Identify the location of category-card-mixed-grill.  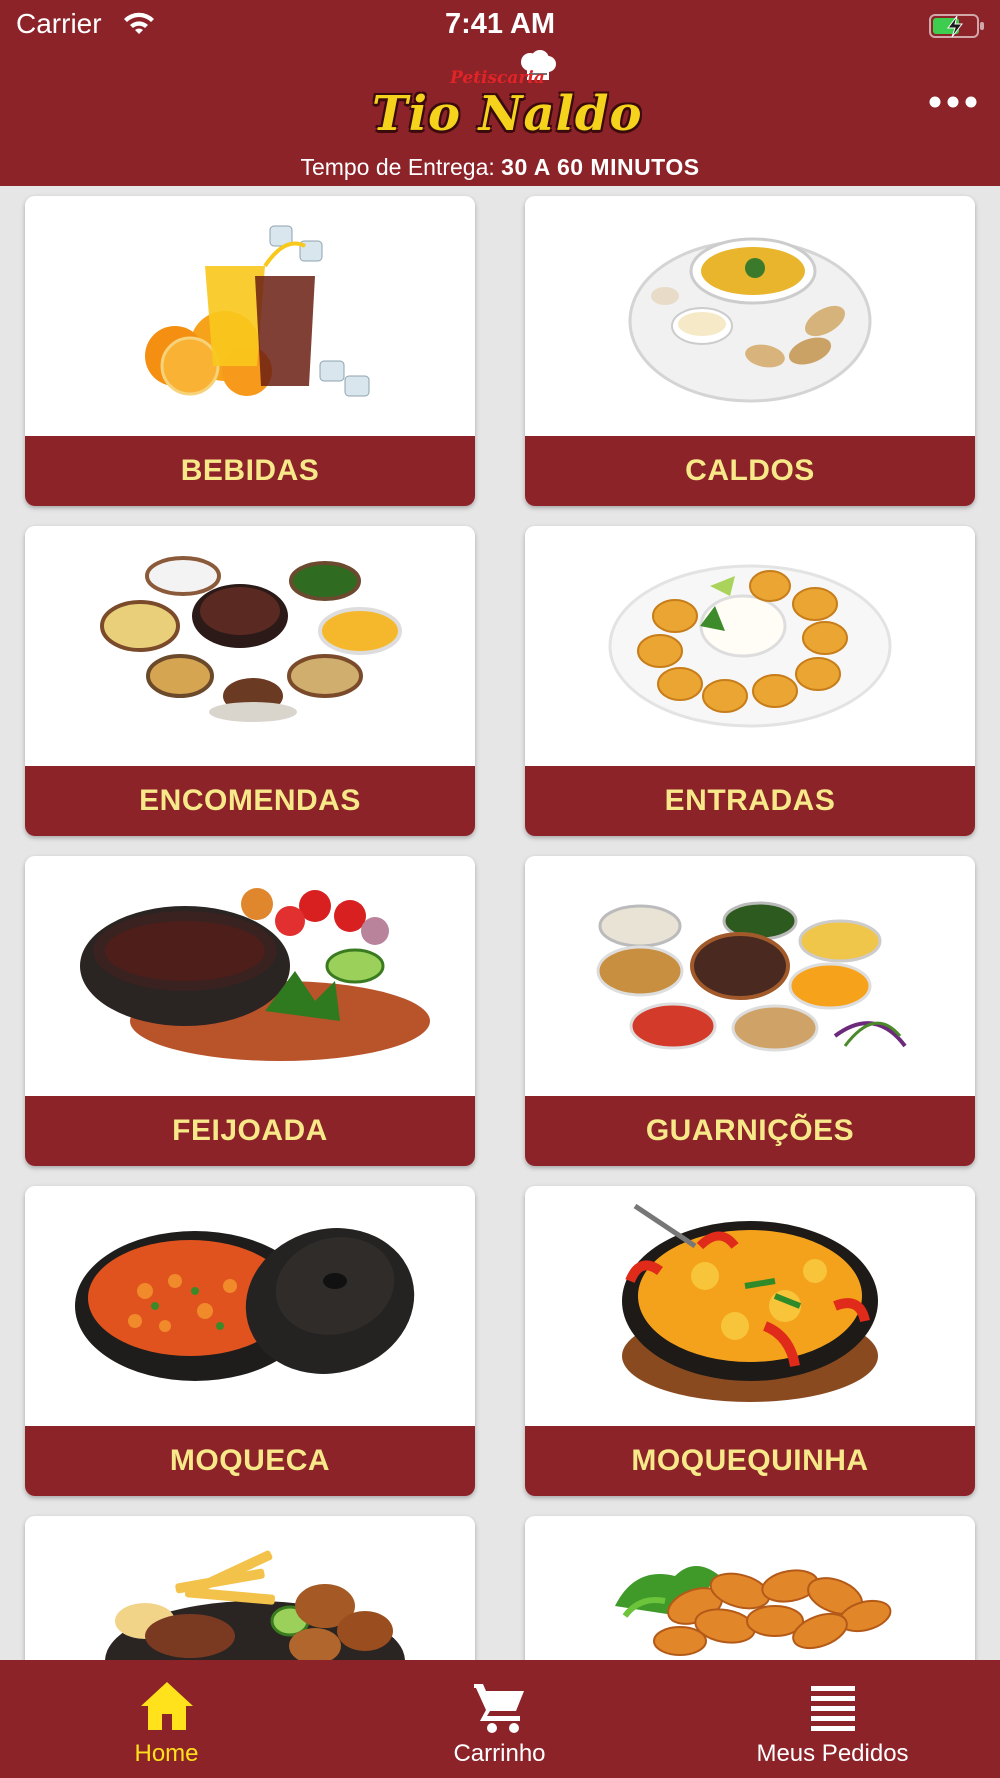
(250, 1588).